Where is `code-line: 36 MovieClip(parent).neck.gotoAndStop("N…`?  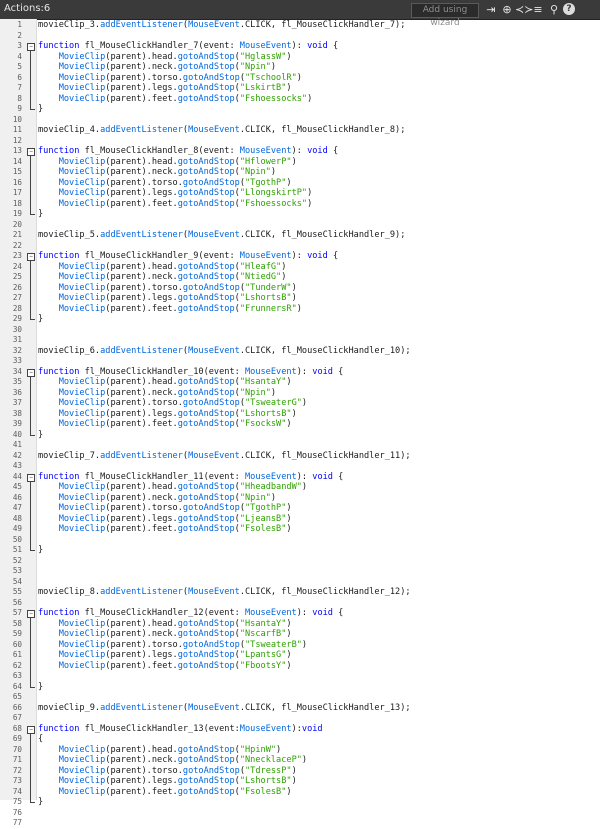
code-line: 36 MovieClip(parent).neck.gotoAndStop("N… is located at coordinates (300, 393).